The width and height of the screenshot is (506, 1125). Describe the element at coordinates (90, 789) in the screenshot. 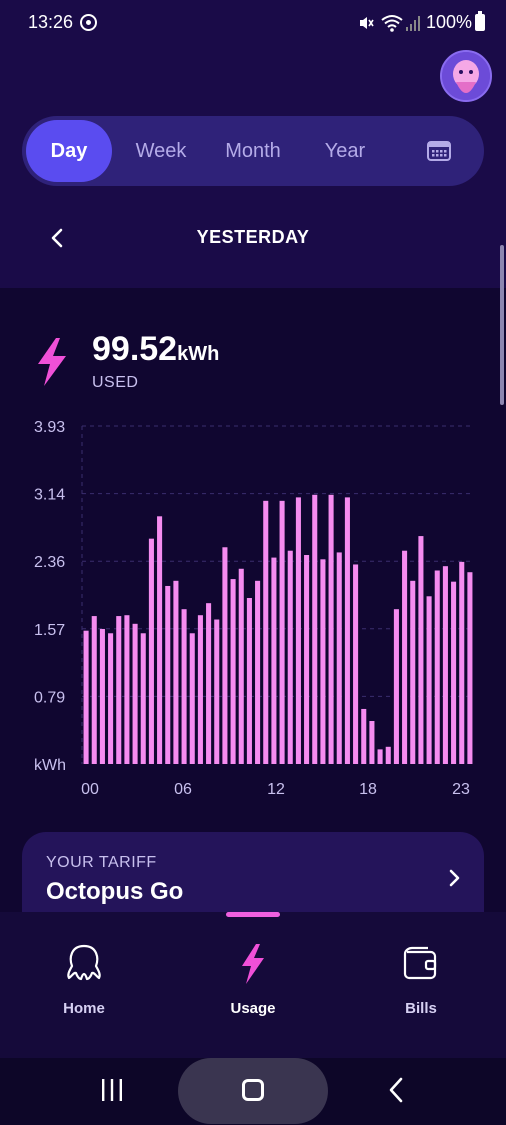

I see `x-tick-label: 00` at that location.